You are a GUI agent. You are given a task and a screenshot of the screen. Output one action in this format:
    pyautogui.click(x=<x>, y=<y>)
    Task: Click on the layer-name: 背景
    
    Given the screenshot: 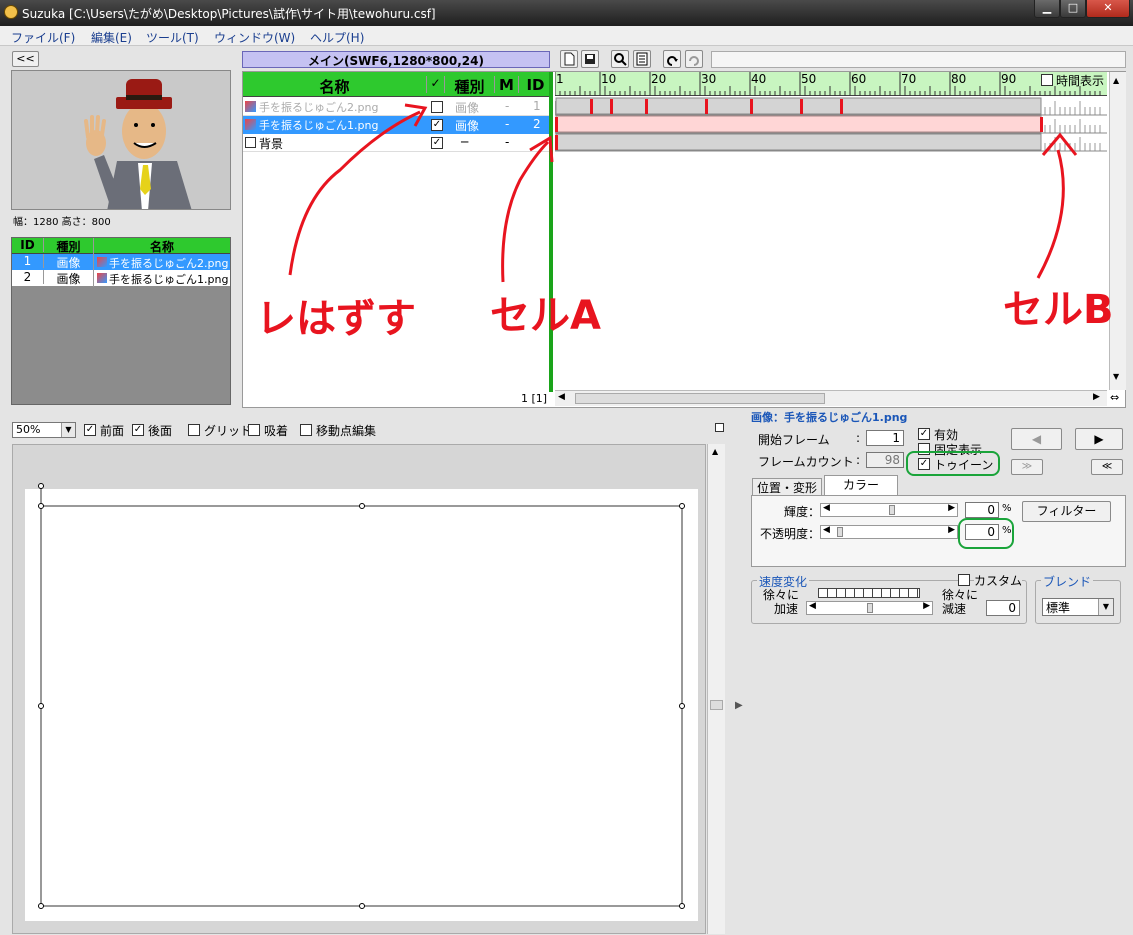 What is the action you would take?
    pyautogui.click(x=271, y=144)
    